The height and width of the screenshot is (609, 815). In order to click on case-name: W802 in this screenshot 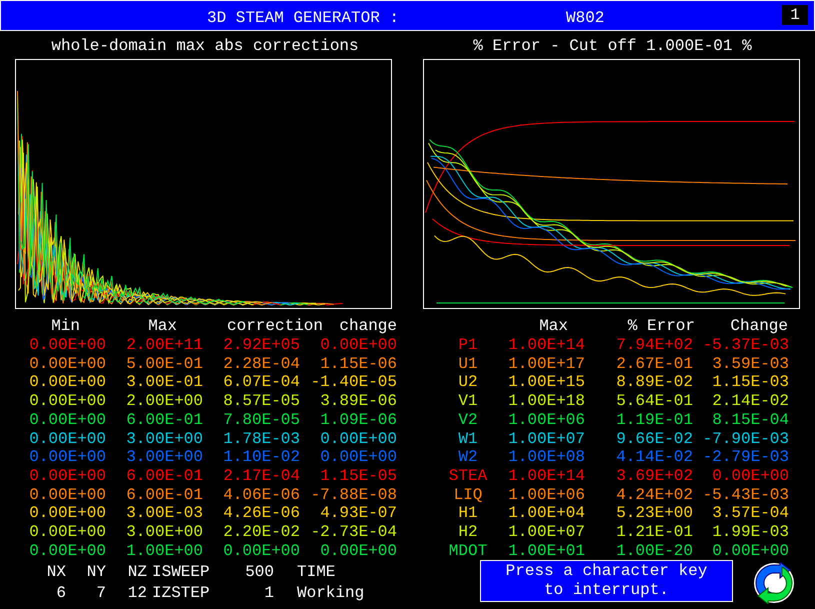, I will do `click(585, 18)`.